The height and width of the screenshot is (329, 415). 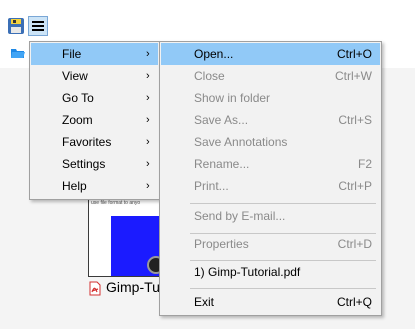 What do you see at coordinates (95, 288) in the screenshot?
I see `pdf-file-icon` at bounding box center [95, 288].